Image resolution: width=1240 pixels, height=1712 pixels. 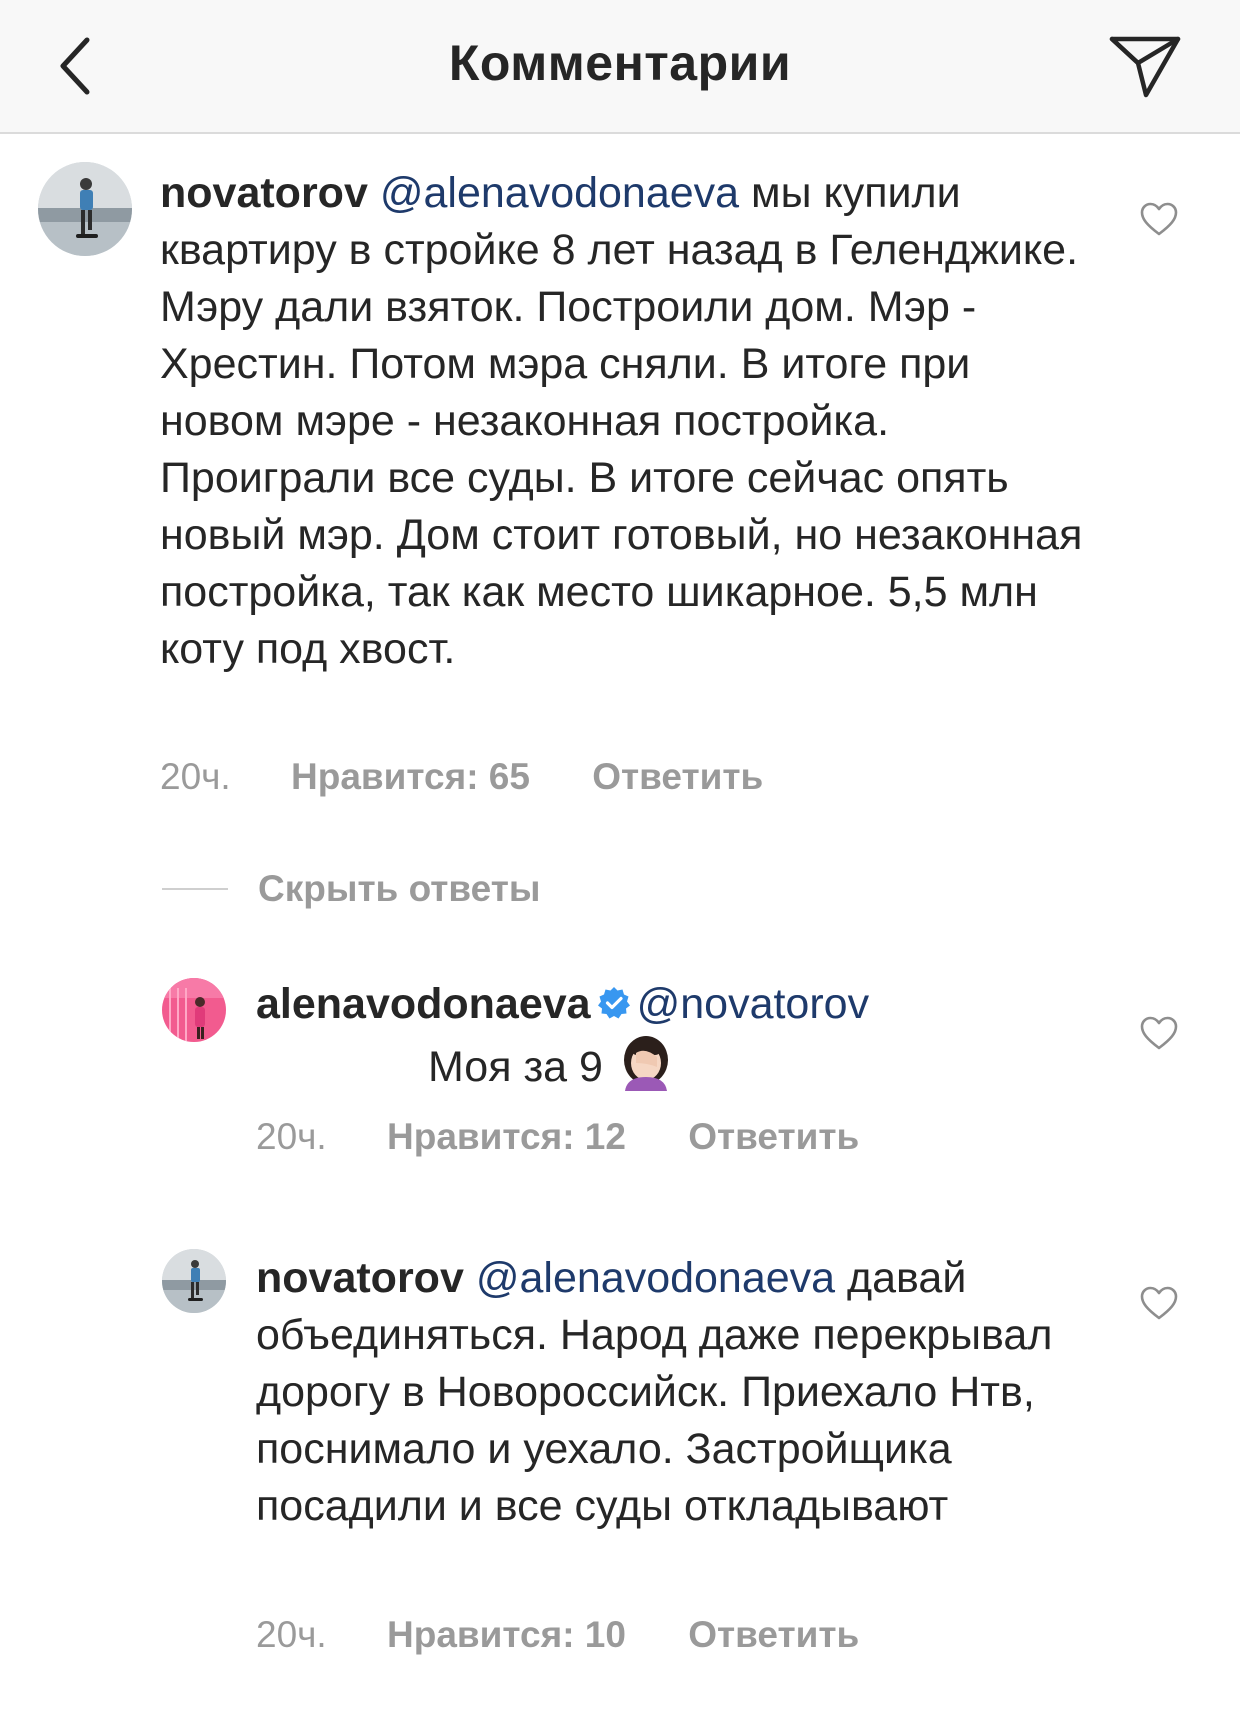 I want to click on reply-meta: 20ч. Нравится: 10 Ответить, so click(x=557, y=1635).